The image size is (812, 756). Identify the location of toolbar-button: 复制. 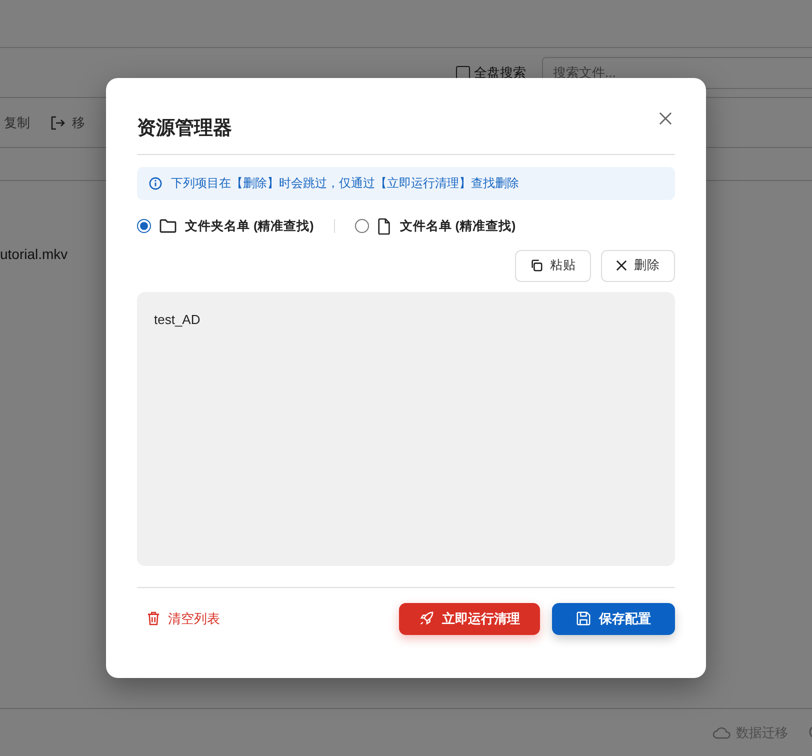
(17, 123).